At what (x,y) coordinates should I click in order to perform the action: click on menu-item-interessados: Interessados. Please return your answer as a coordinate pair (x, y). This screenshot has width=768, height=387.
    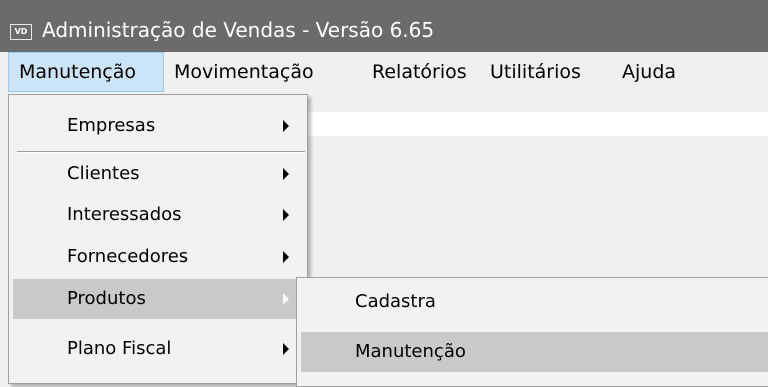
    Looking at the image, I should click on (158, 215).